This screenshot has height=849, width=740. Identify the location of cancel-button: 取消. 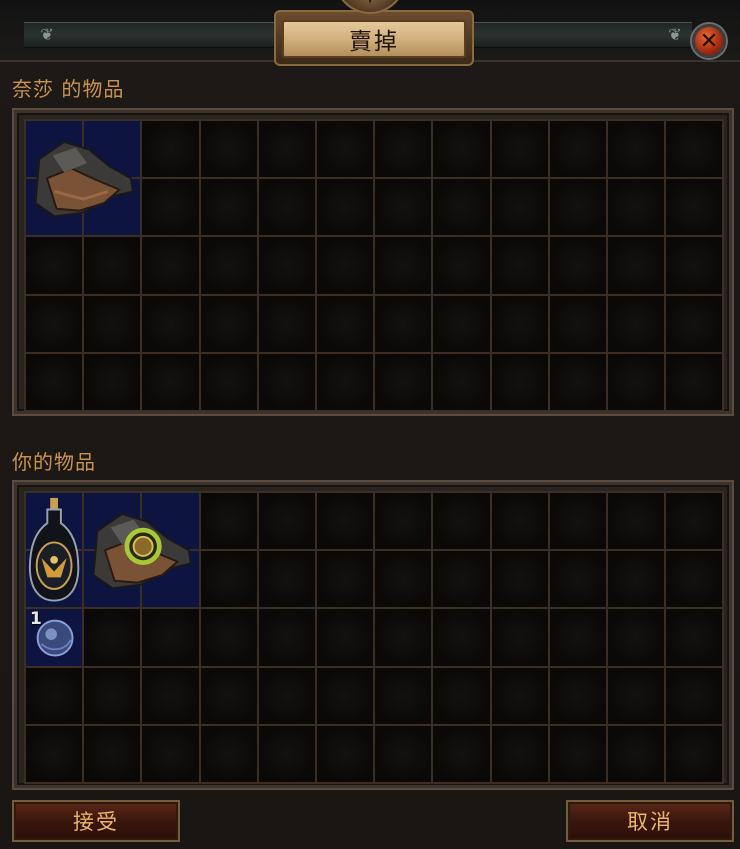
(650, 821).